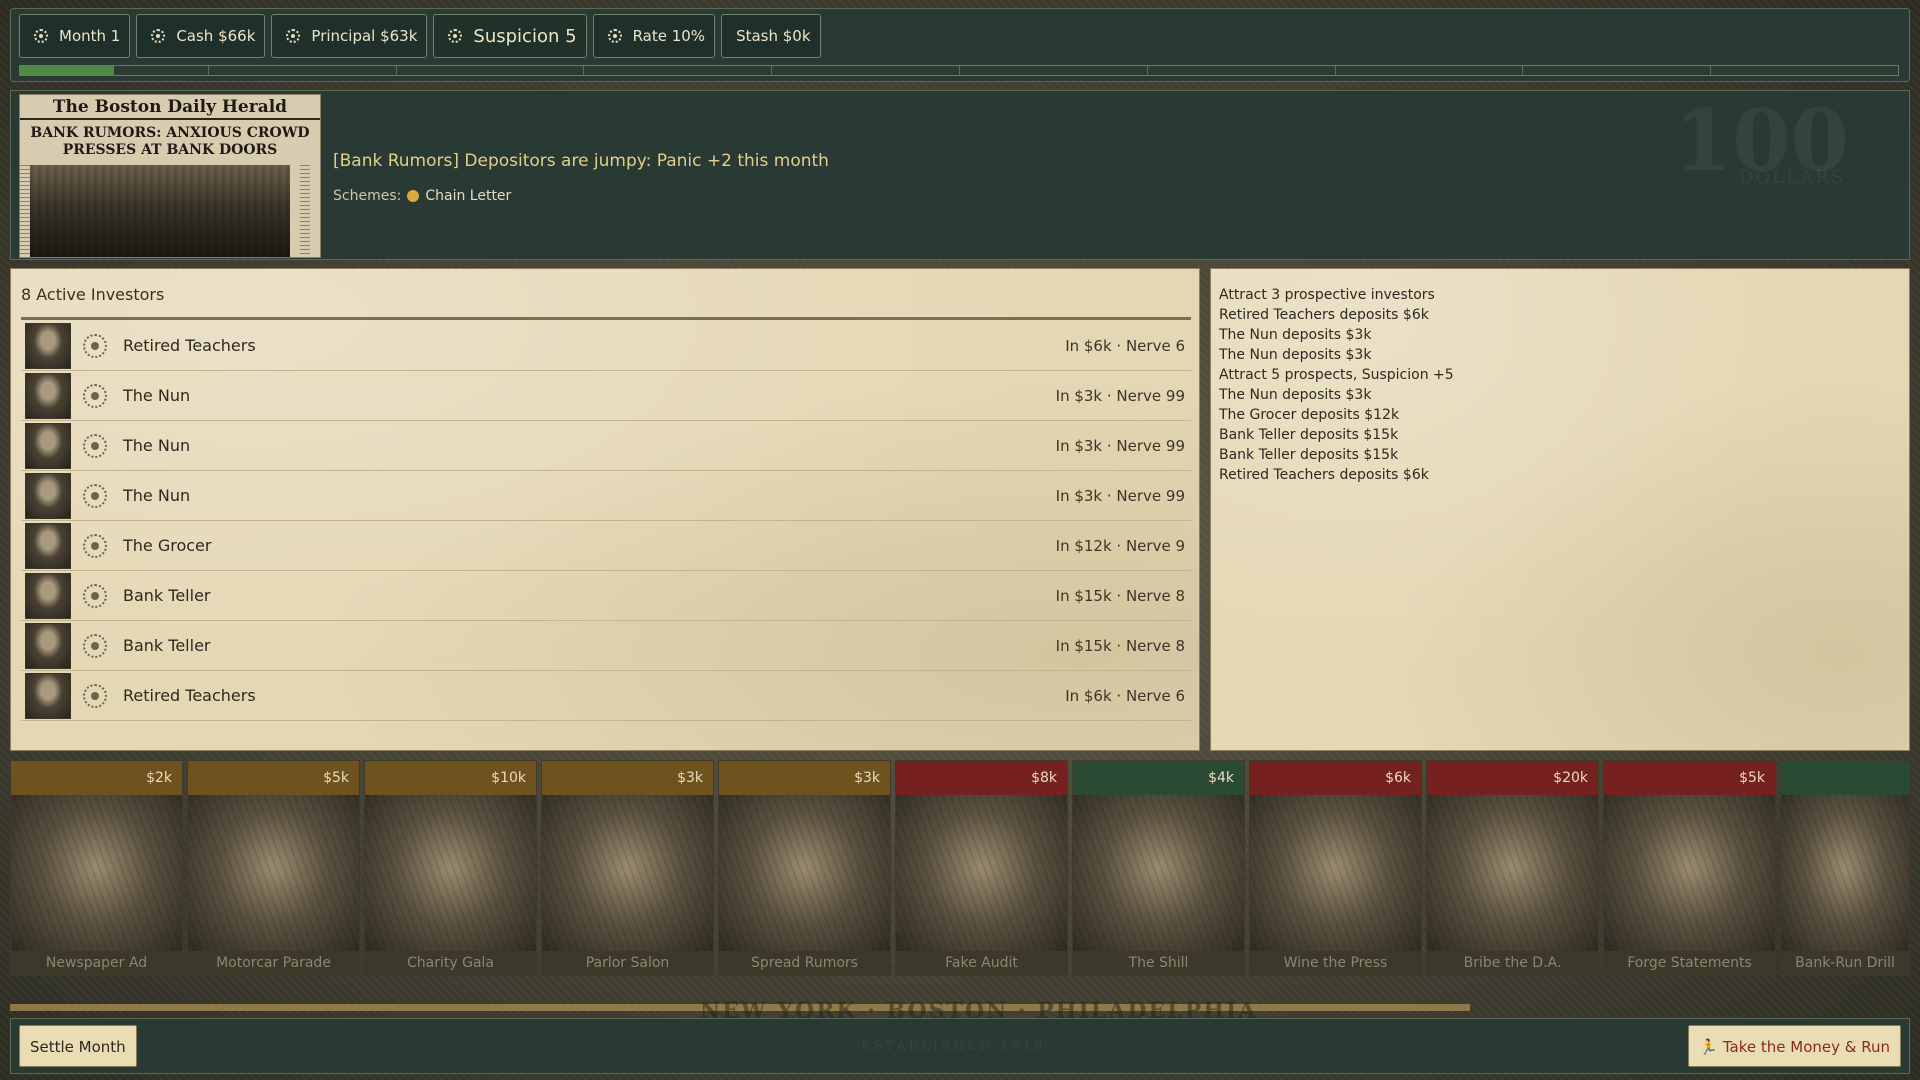  What do you see at coordinates (450, 963) in the screenshot?
I see `card-name: Charity Gala` at bounding box center [450, 963].